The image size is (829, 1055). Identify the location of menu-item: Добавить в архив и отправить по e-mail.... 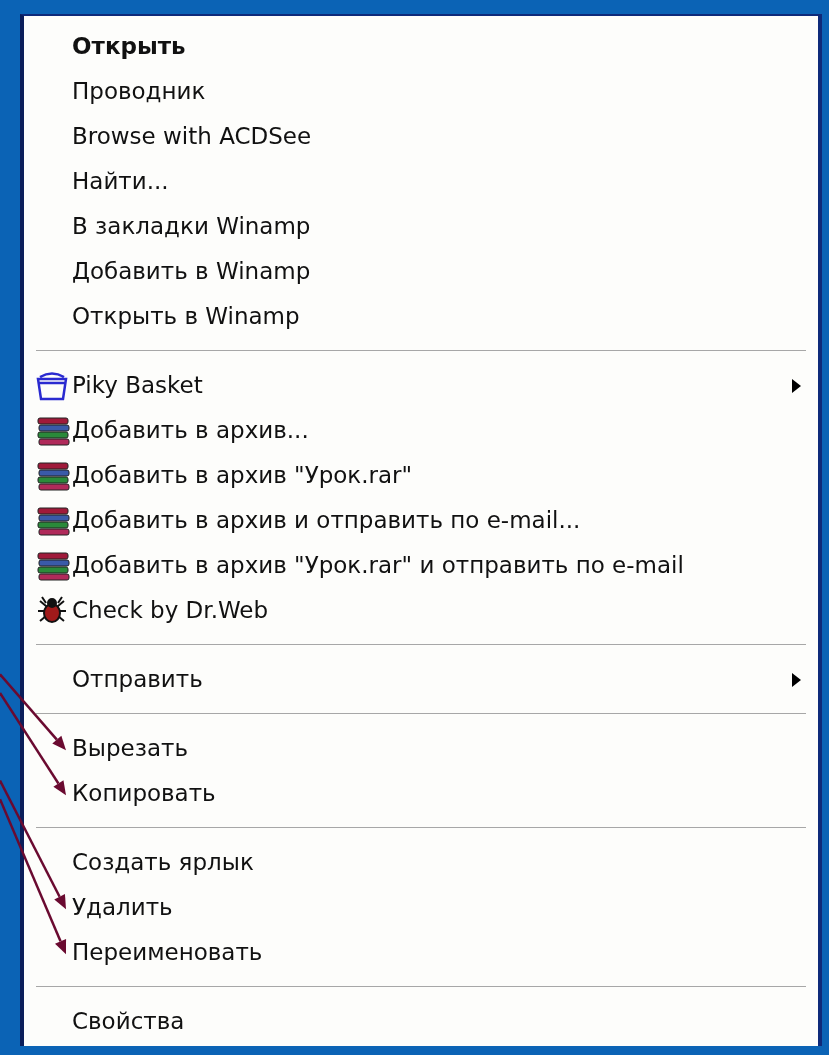
(421, 520).